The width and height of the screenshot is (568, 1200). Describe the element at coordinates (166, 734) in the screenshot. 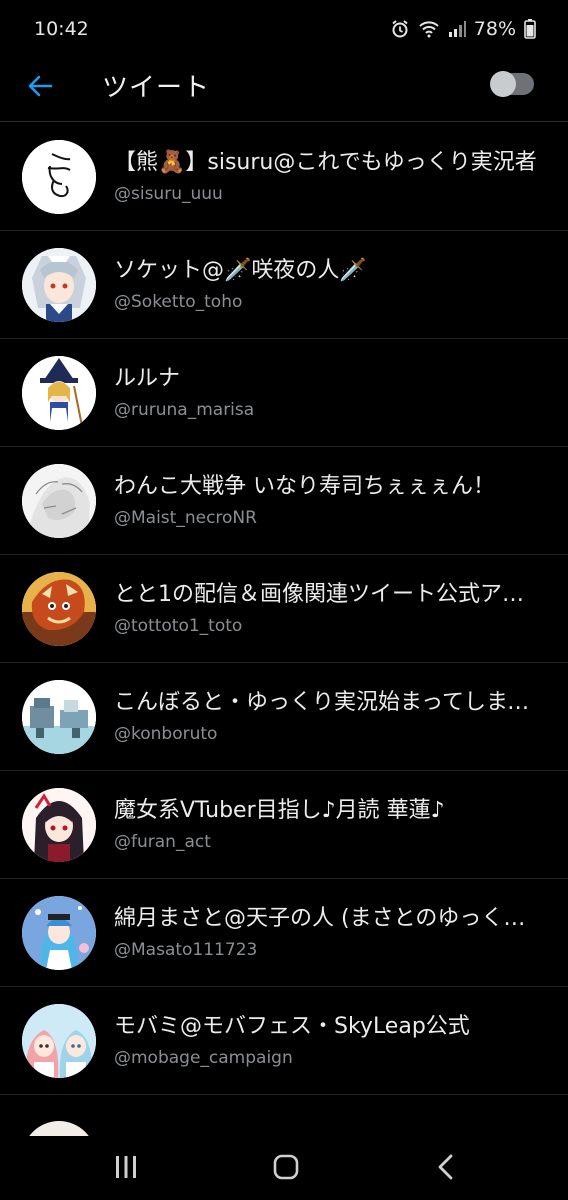

I see `user-handle: @konboruto` at that location.